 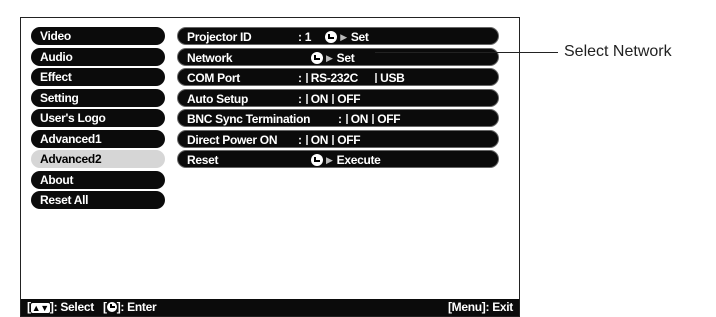 I want to click on row-auto-setup: Auto Setup : ON OFF, so click(x=338, y=98).